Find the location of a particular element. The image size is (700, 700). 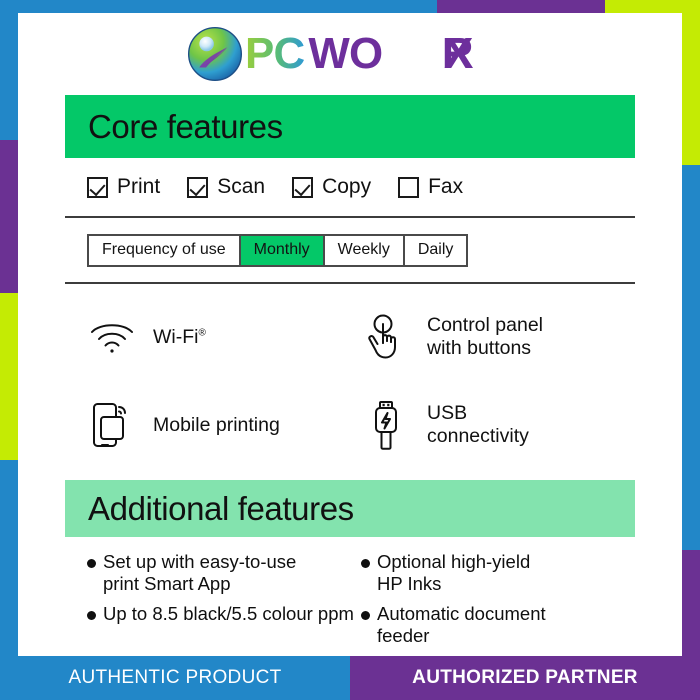

checkbox-fax-label: Fax is located at coordinates (446, 186).